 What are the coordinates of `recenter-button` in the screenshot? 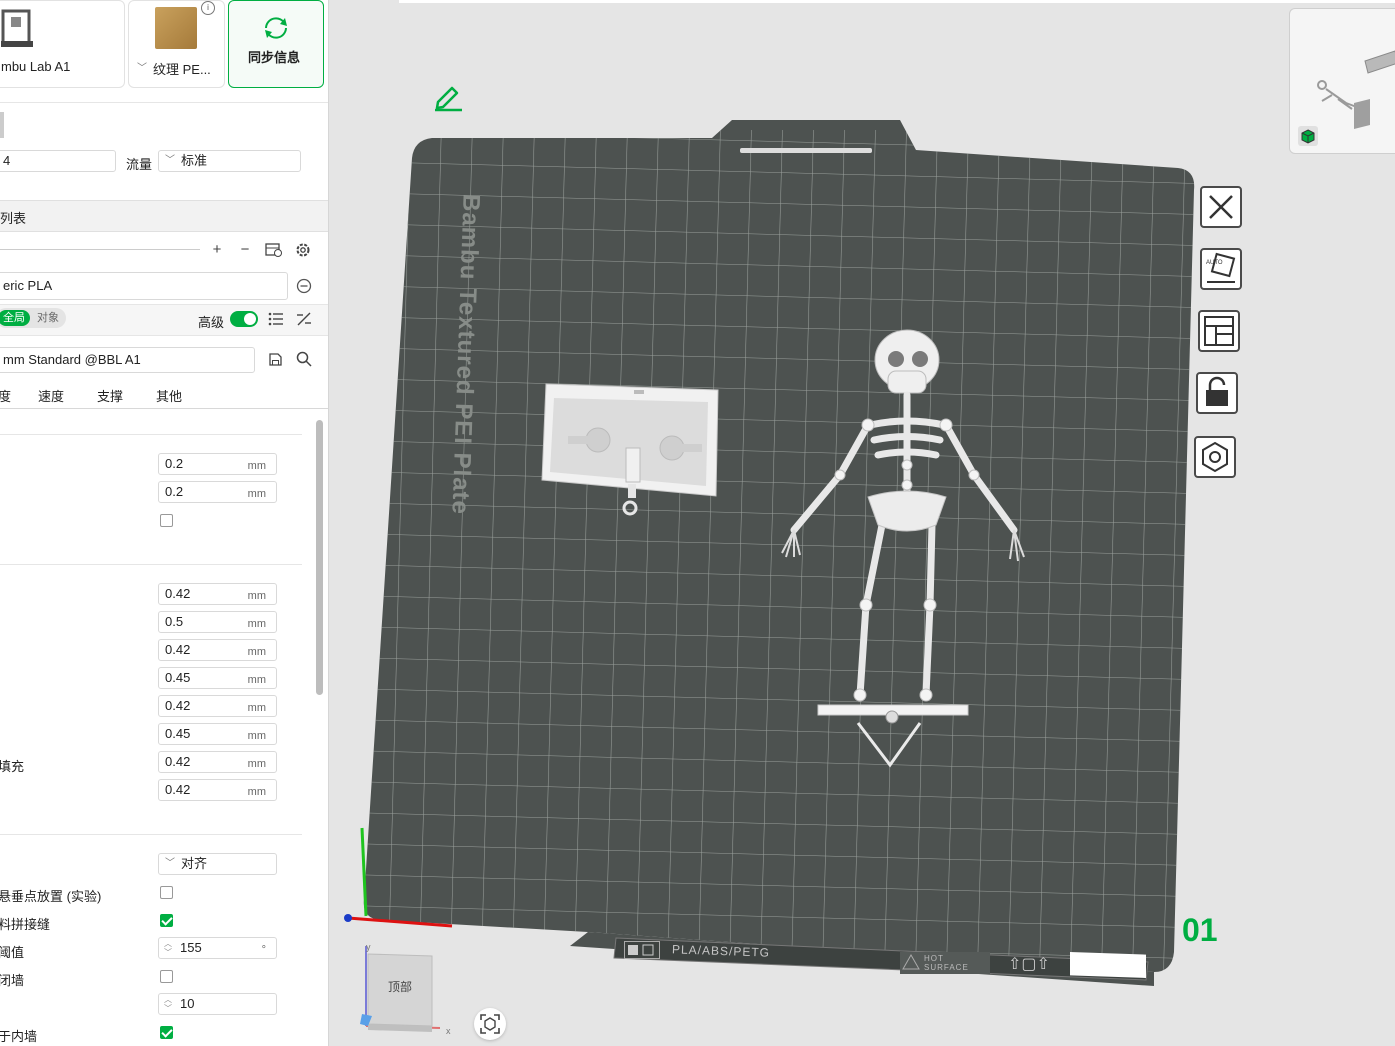 It's located at (490, 1024).